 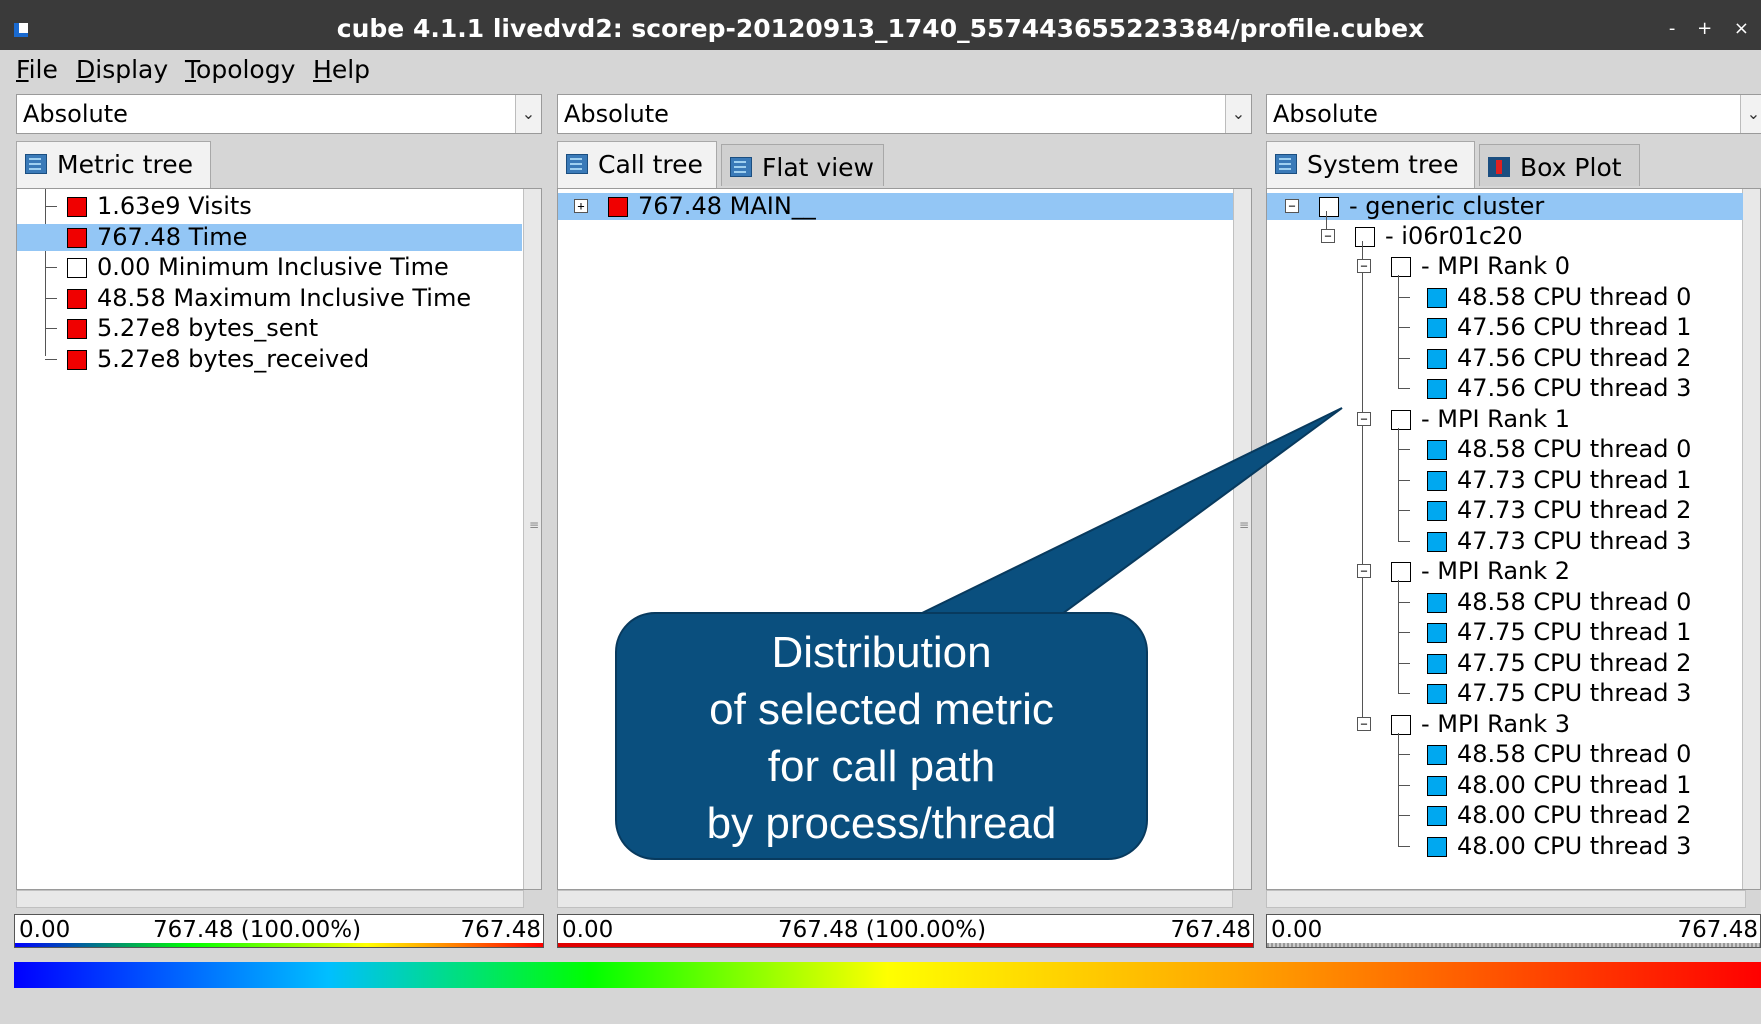 What do you see at coordinates (1574, 327) in the screenshot?
I see `row-text: 47.56 CPU thread 1` at bounding box center [1574, 327].